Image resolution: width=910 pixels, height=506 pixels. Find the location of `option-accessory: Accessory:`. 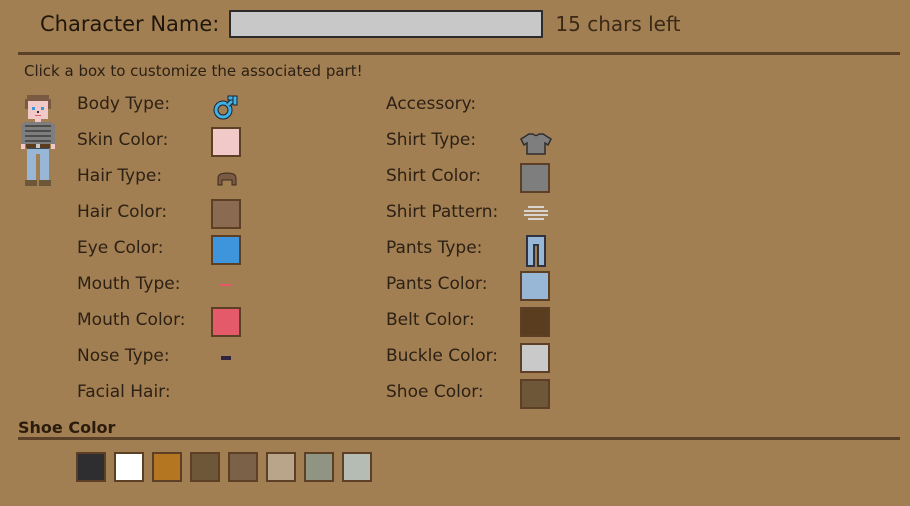

option-accessory: Accessory: is located at coordinates (431, 104).